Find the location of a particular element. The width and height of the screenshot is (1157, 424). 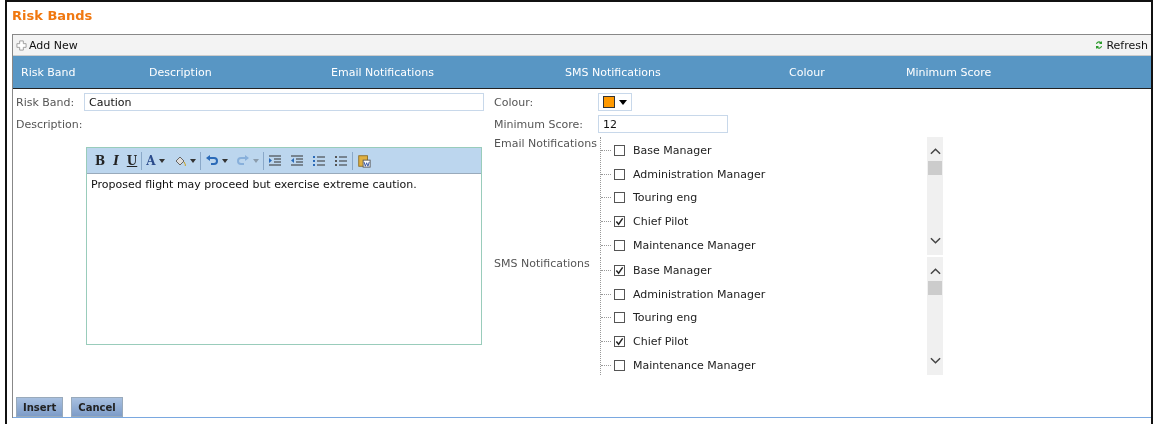

field-label: Colour: is located at coordinates (514, 102).